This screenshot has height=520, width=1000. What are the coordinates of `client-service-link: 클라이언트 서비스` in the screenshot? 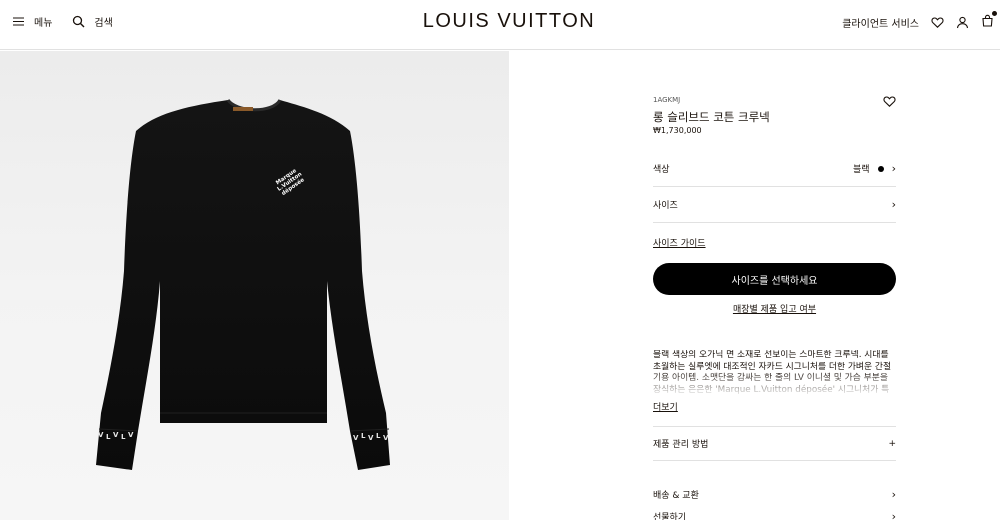 It's located at (880, 22).